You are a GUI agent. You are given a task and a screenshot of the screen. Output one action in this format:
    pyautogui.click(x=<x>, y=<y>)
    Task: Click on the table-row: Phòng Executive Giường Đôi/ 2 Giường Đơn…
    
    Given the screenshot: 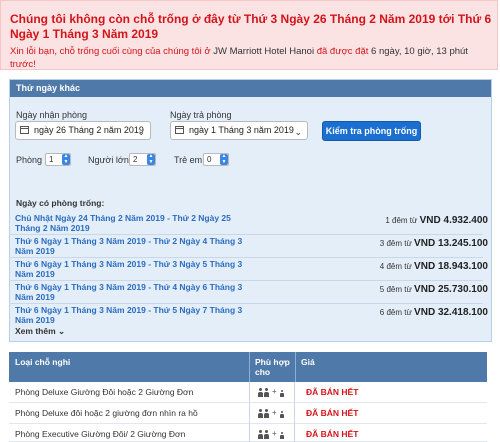 What is the action you would take?
    pyautogui.click(x=248, y=433)
    